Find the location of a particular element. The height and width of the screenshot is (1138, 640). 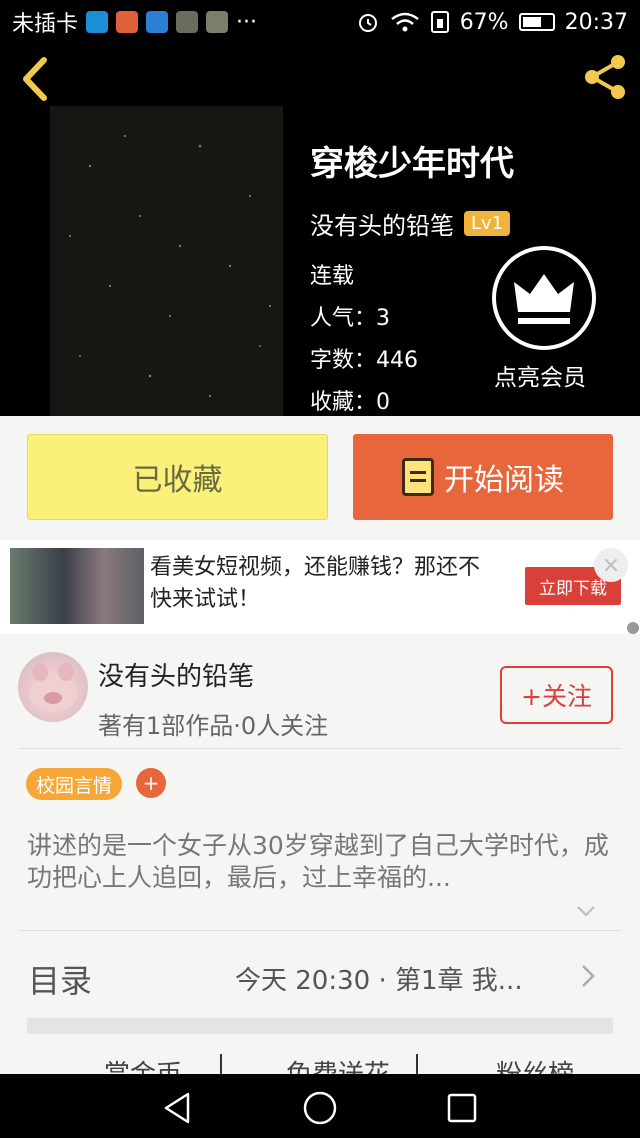

alarm-icon is located at coordinates (367, 23).